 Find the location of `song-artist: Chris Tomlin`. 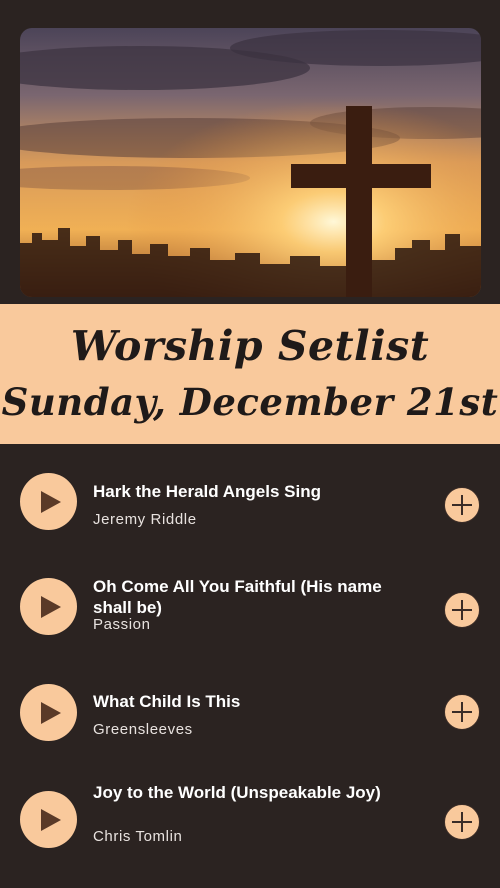

song-artist: Chris Tomlin is located at coordinates (138, 836).